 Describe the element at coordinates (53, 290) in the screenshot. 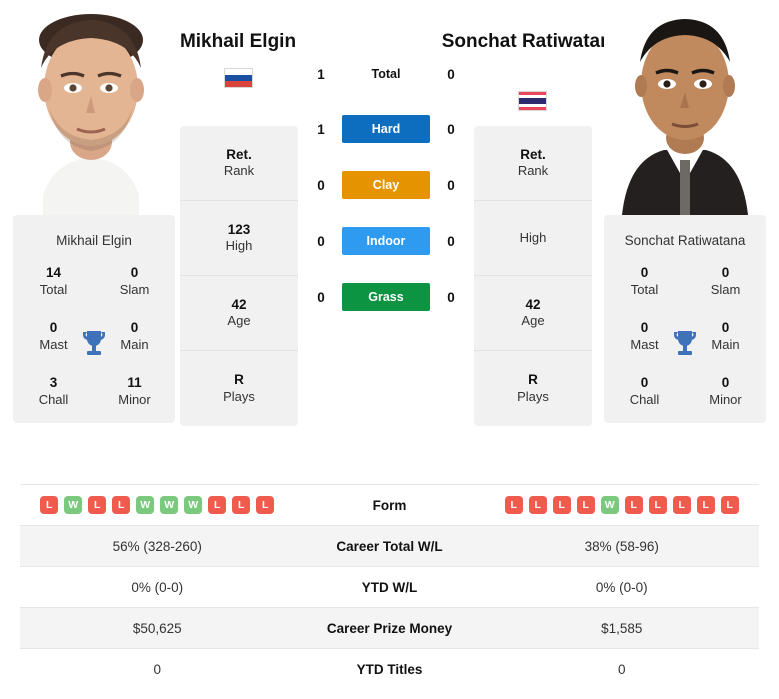

I see `left-stat-total-label: Total` at that location.